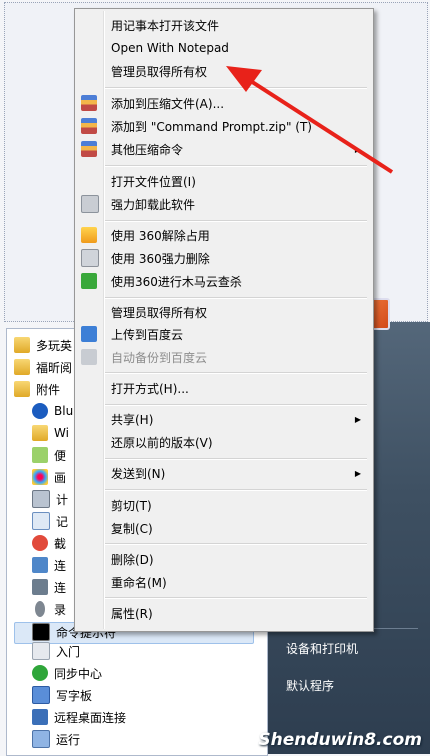 This screenshot has width=430, height=756. Describe the element at coordinates (244, 79) in the screenshot. I see `arrow-head` at that location.